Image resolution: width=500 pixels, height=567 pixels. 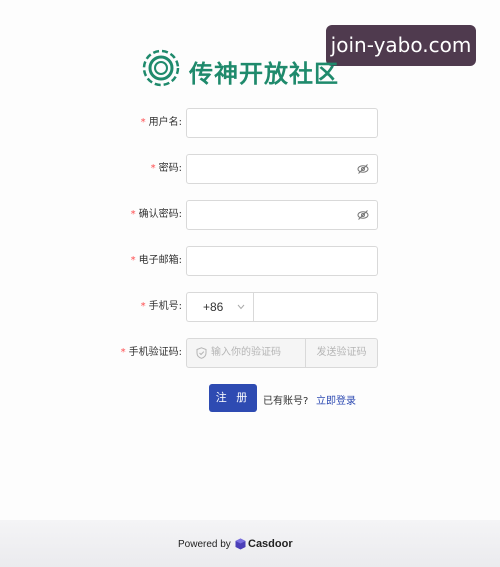 I want to click on footer: Powered by Casdoor, so click(x=250, y=543).